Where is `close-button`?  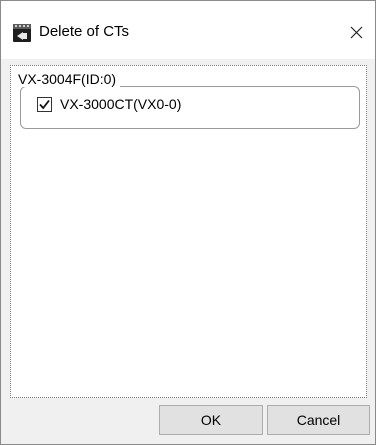 close-button is located at coordinates (356, 32).